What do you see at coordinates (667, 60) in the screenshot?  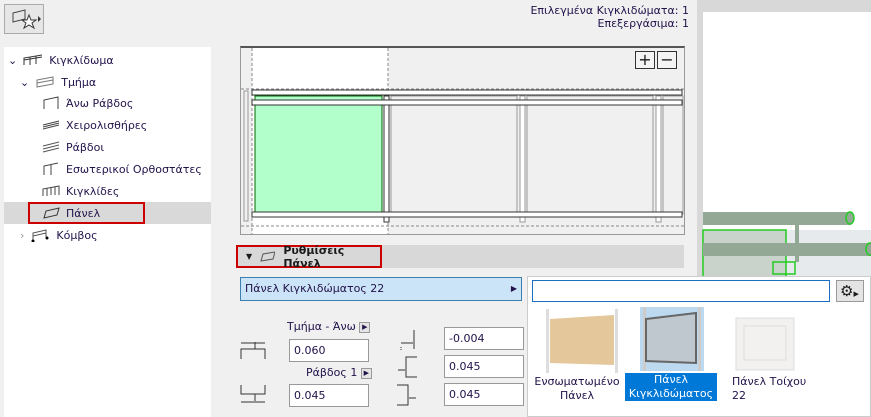 I see `zoom-out-button: −` at bounding box center [667, 60].